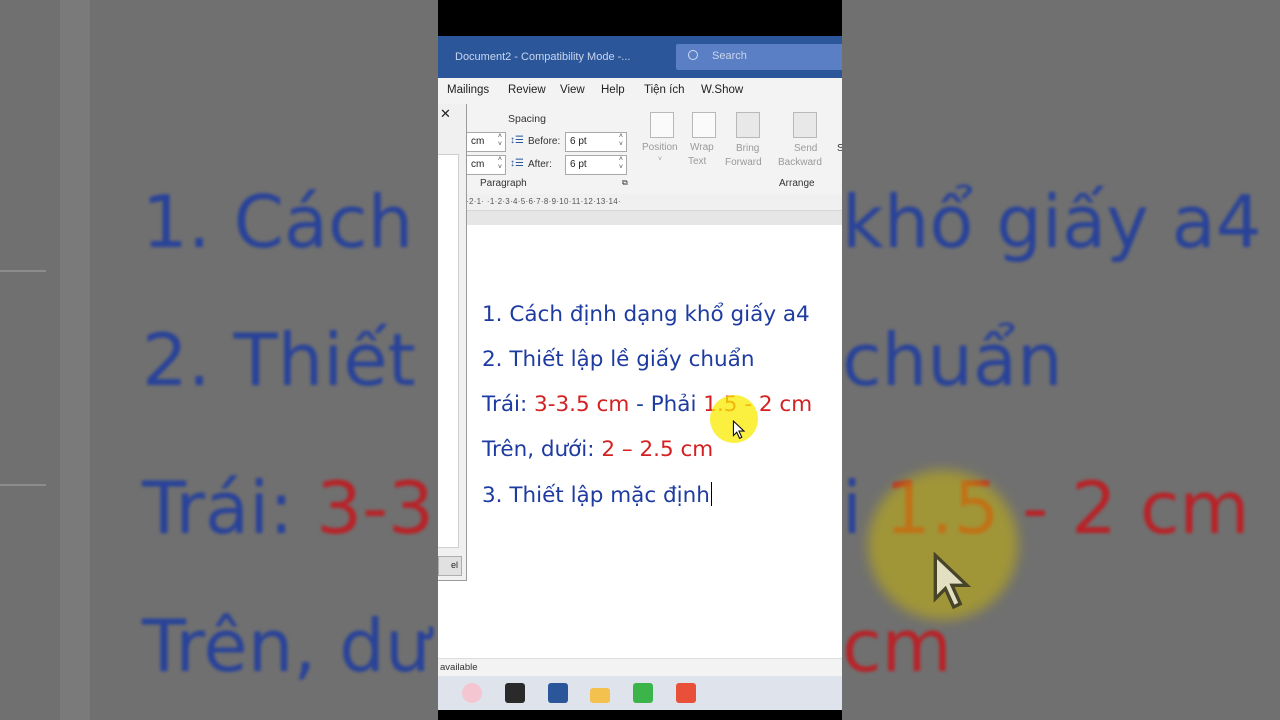 The image size is (1280, 720). What do you see at coordinates (747, 148) in the screenshot?
I see `bring-forward-line1: Bring` at bounding box center [747, 148].